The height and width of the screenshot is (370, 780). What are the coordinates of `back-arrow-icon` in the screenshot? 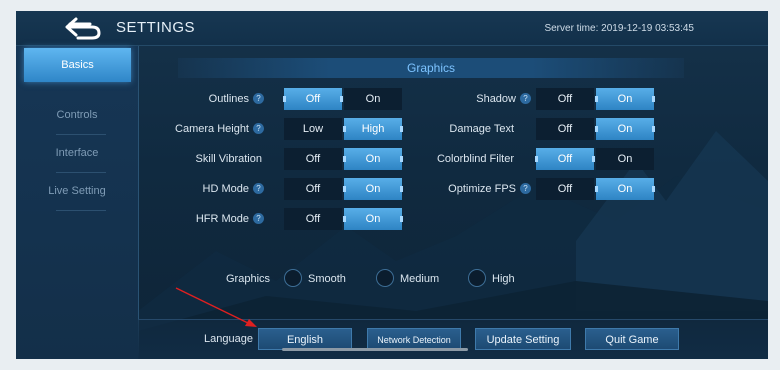 It's located at (83, 28).